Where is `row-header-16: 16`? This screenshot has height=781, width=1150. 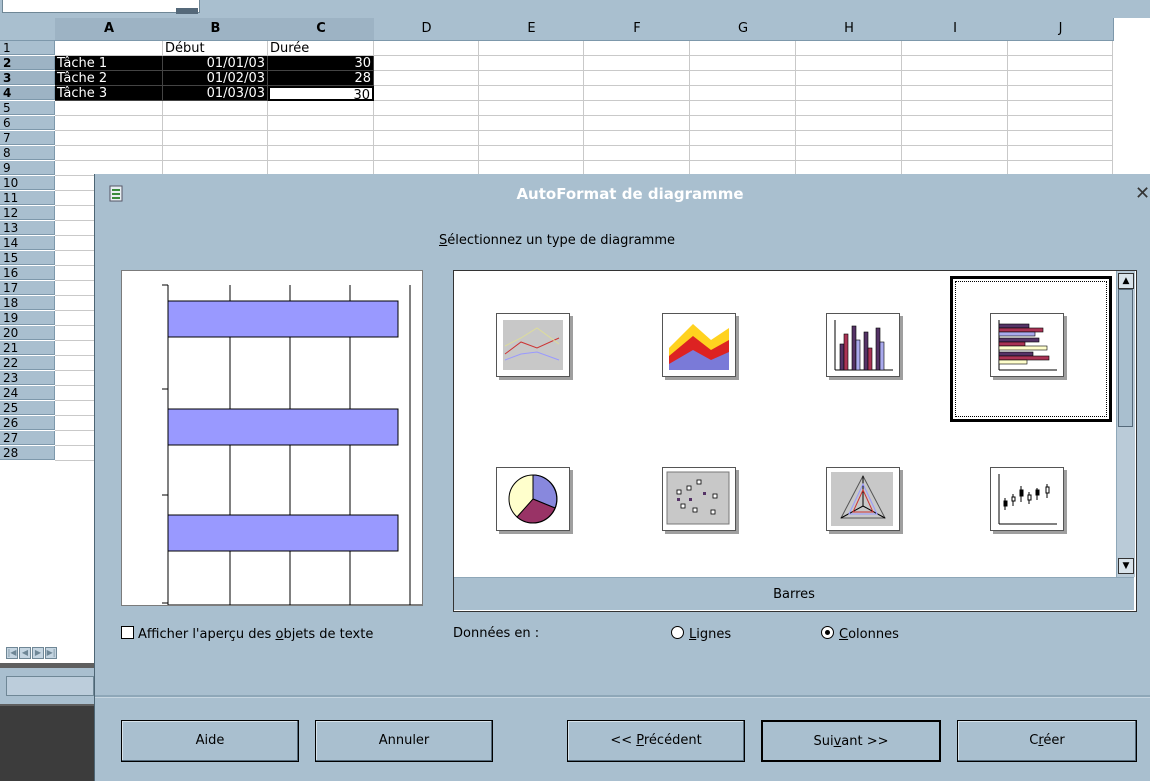 row-header-16: 16 is located at coordinates (27, 273).